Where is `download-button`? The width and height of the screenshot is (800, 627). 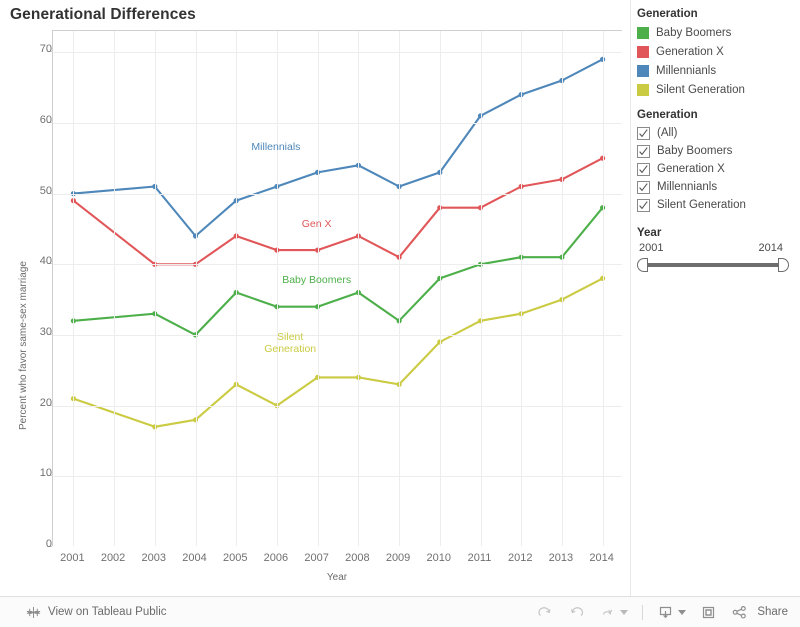
download-button is located at coordinates (672, 612).